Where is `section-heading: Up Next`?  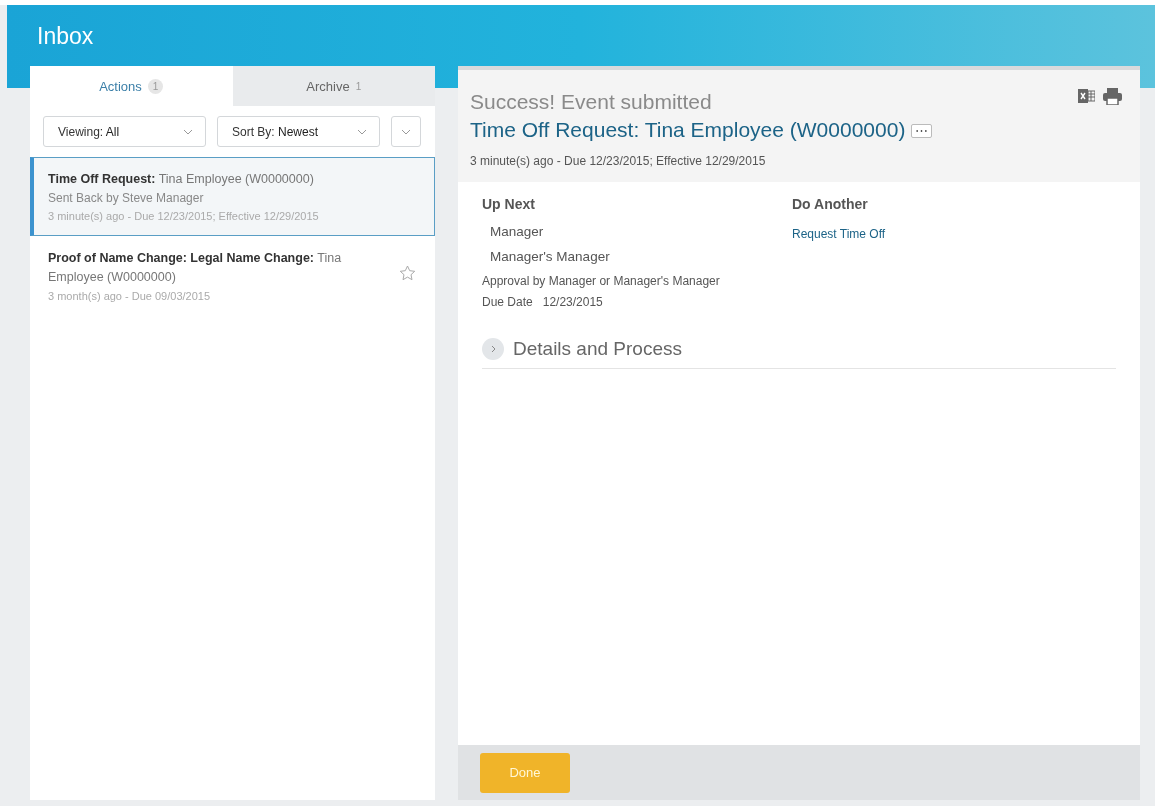 section-heading: Up Next is located at coordinates (509, 204).